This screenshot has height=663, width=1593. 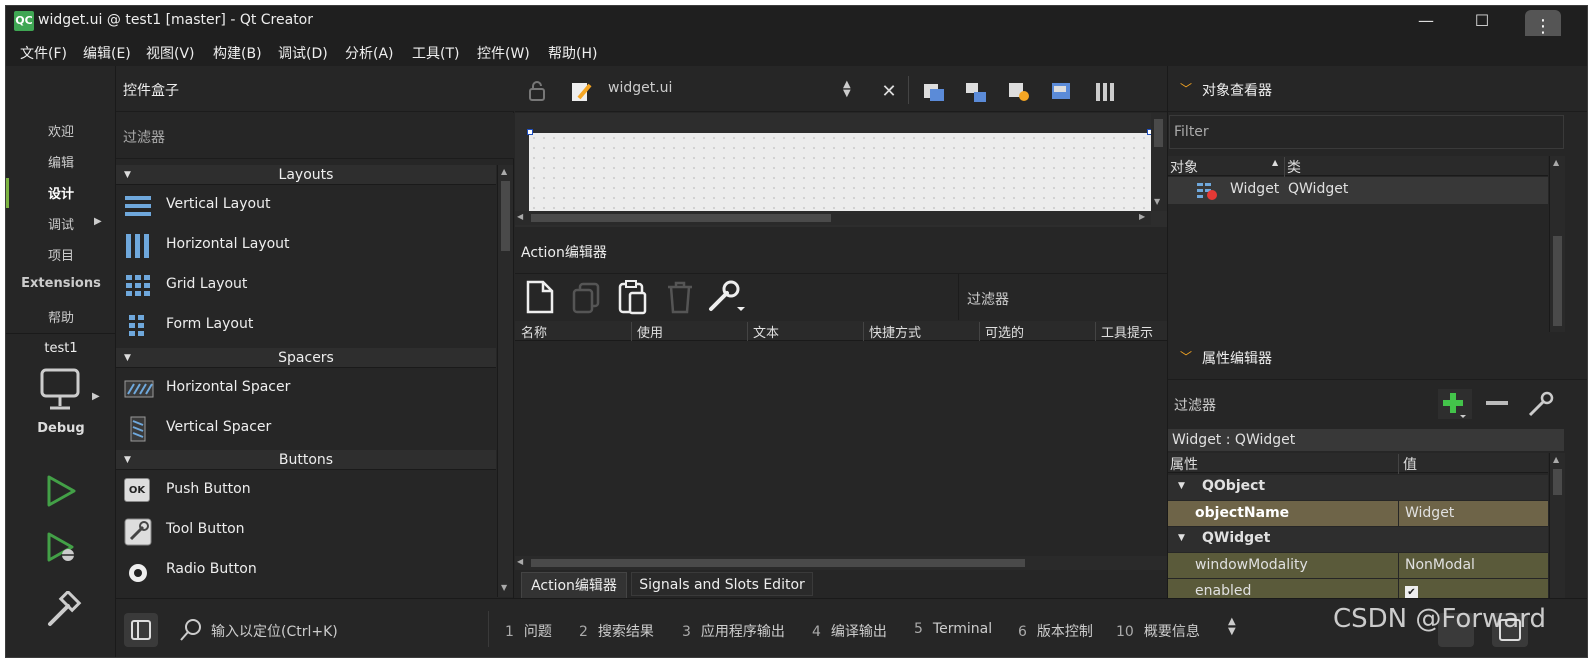 What do you see at coordinates (537, 92) in the screenshot?
I see `lock-icon` at bounding box center [537, 92].